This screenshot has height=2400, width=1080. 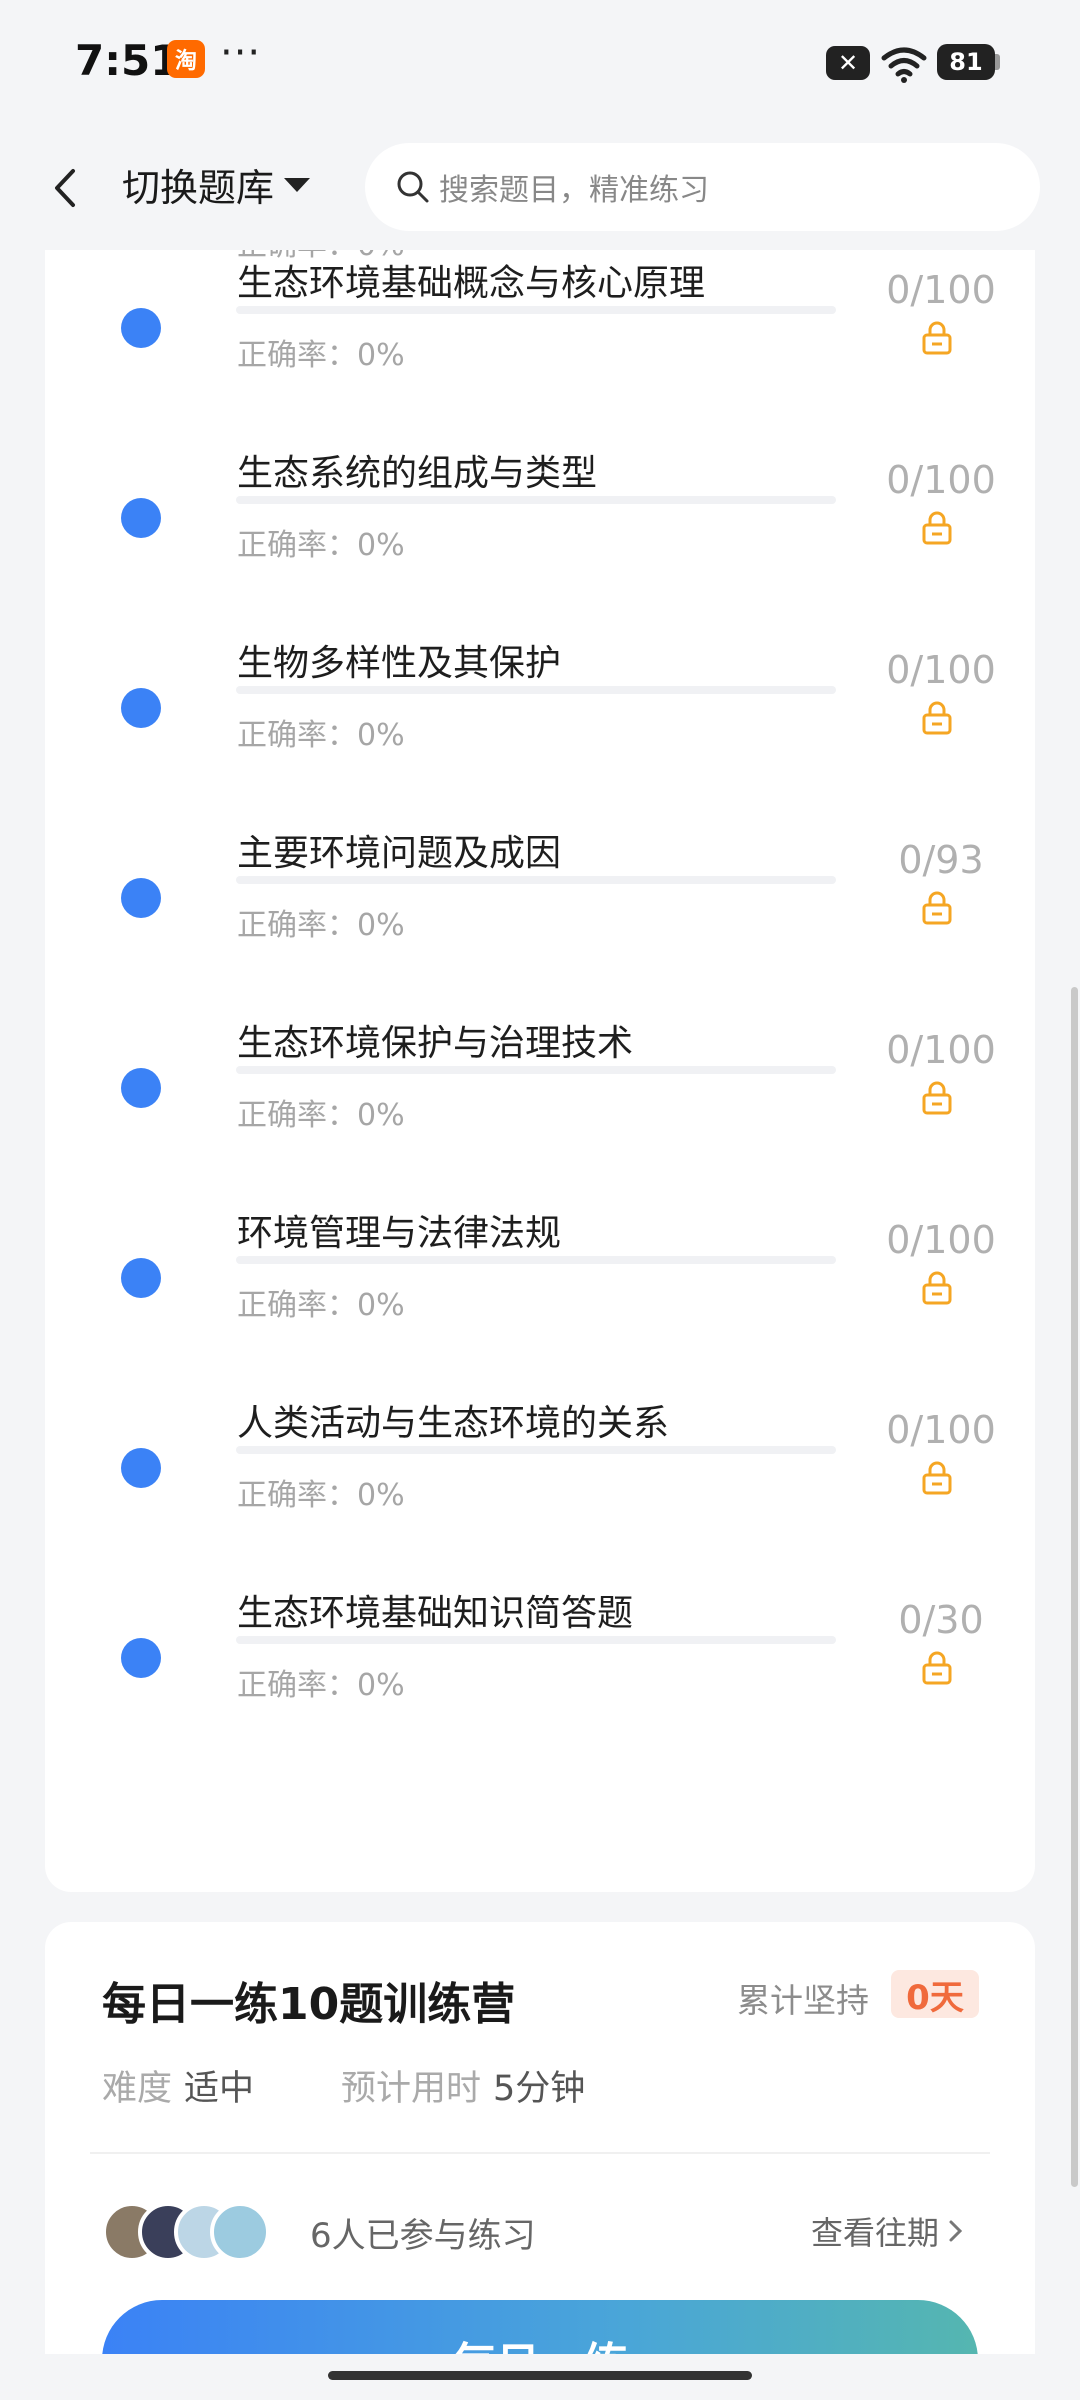 I want to click on chapter-row: 主要环境问题及成因 正确率：0% 0/93, so click(x=540, y=919).